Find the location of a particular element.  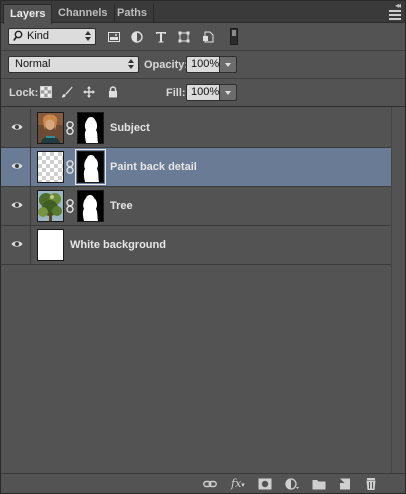

lock-image-pixels-icon is located at coordinates (67, 92).